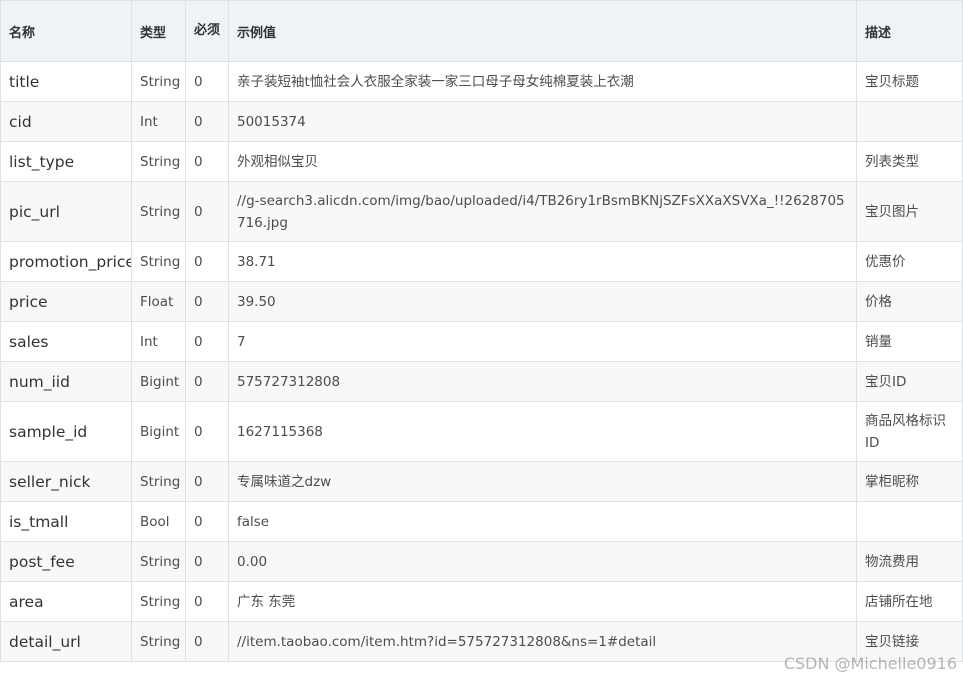 The height and width of the screenshot is (679, 963). Describe the element at coordinates (542, 431) in the screenshot. I see `field-example-cell: 1627115368` at that location.